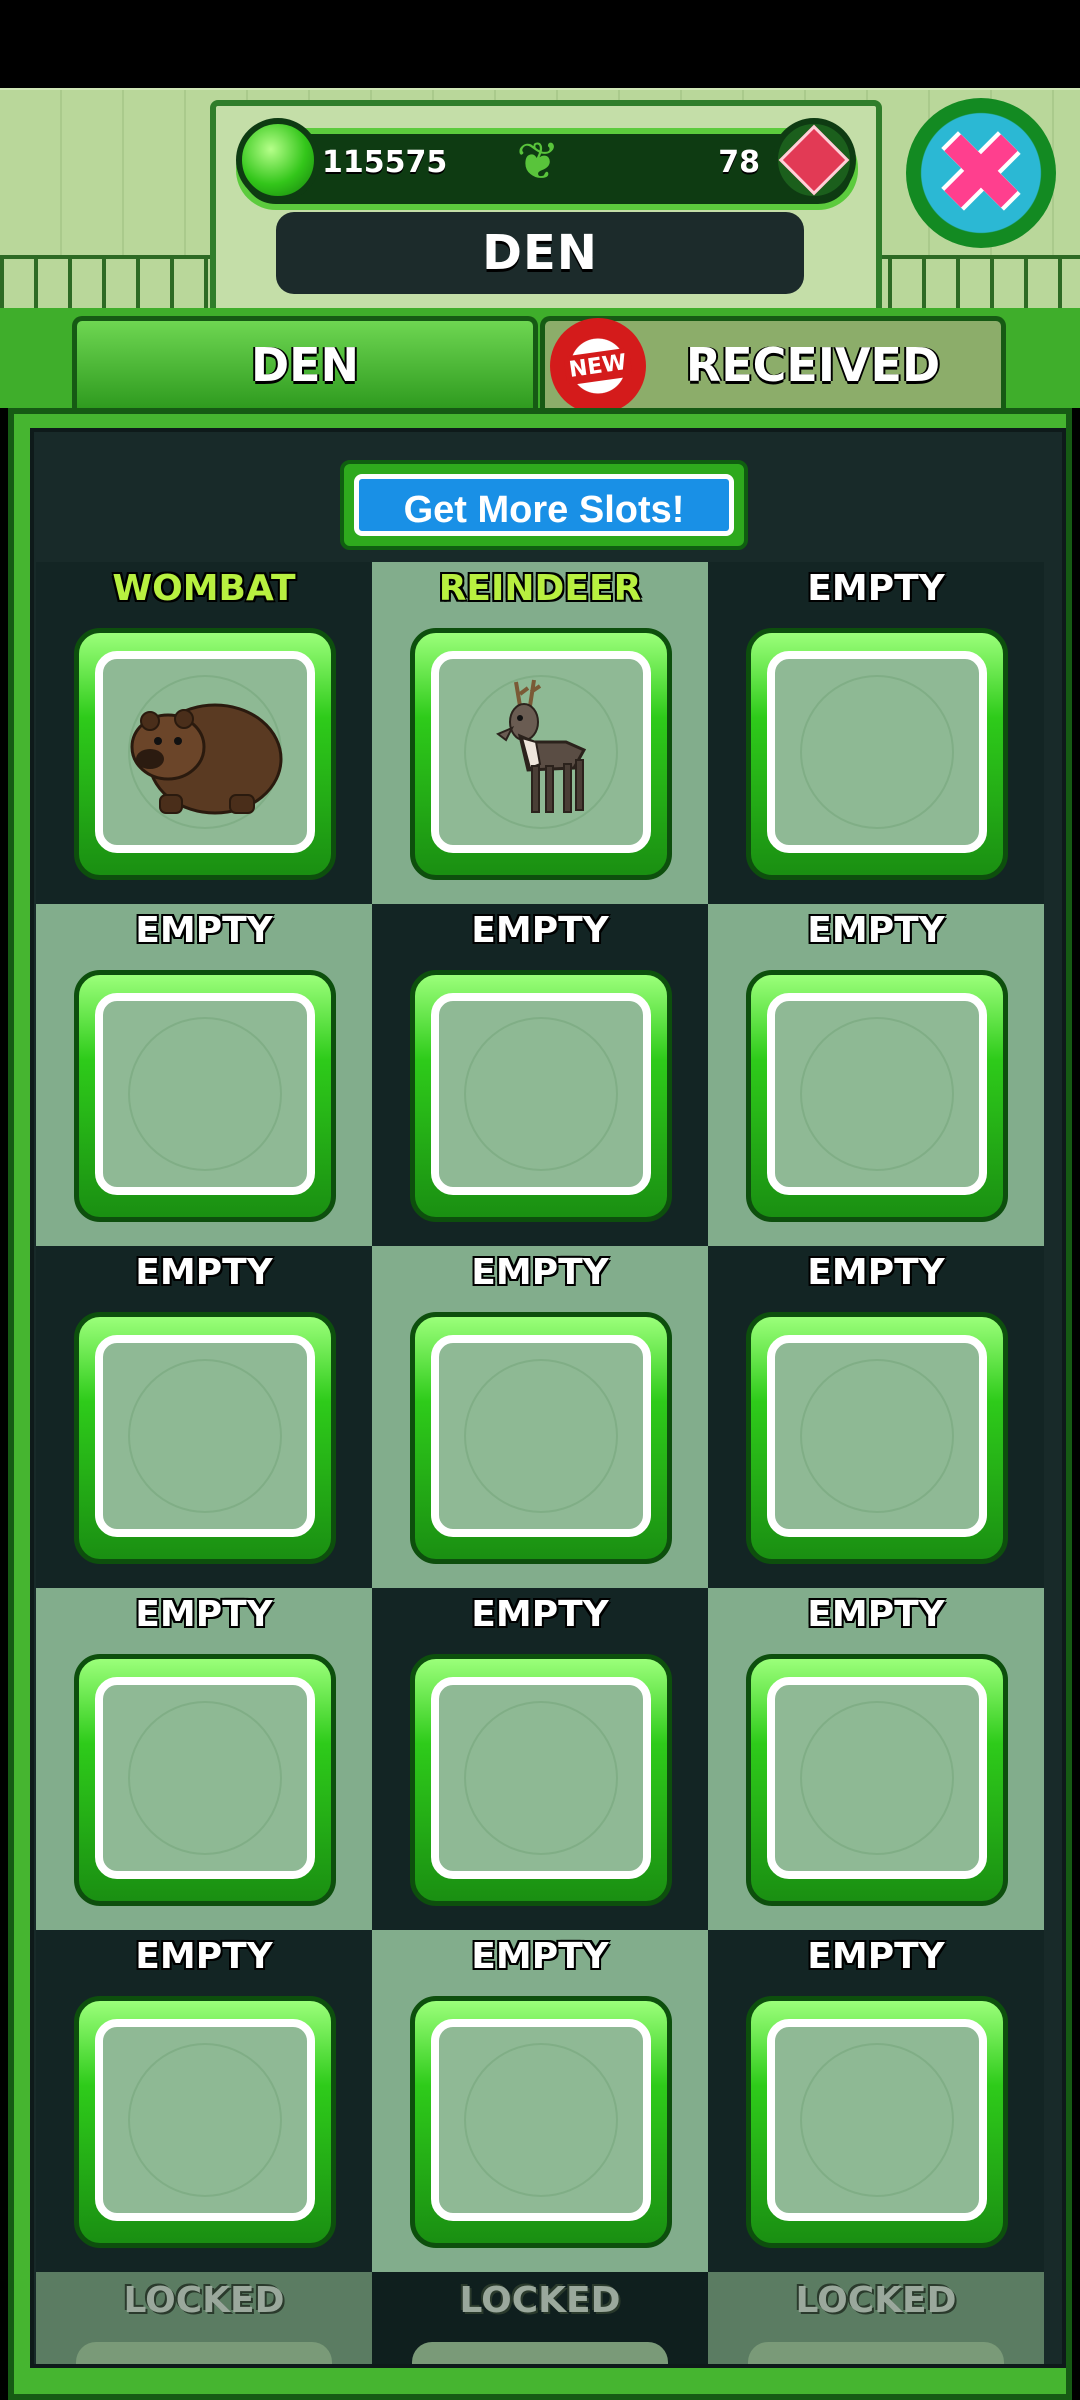 The width and height of the screenshot is (1080, 2400). Describe the element at coordinates (278, 160) in the screenshot. I see `green-gem-icon` at that location.